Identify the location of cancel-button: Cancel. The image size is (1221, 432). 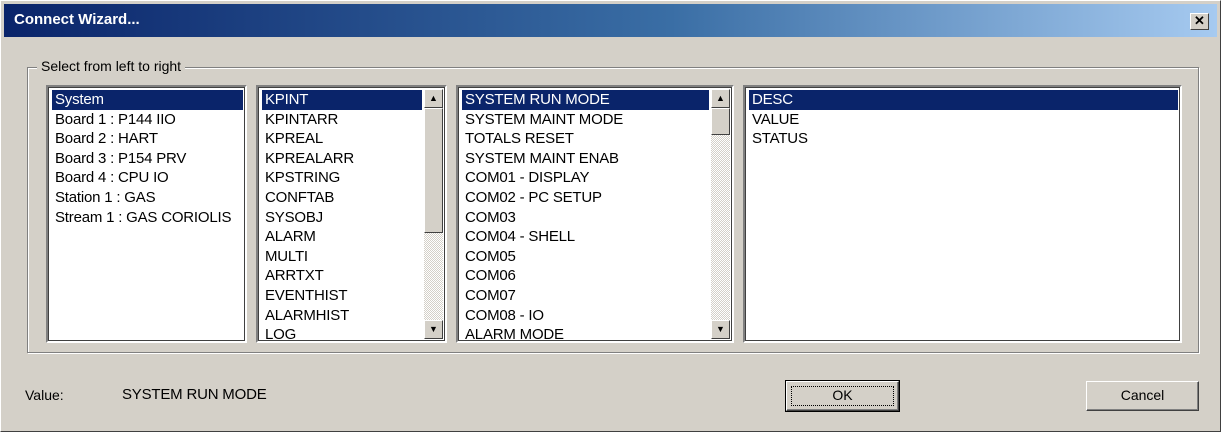
(1142, 396).